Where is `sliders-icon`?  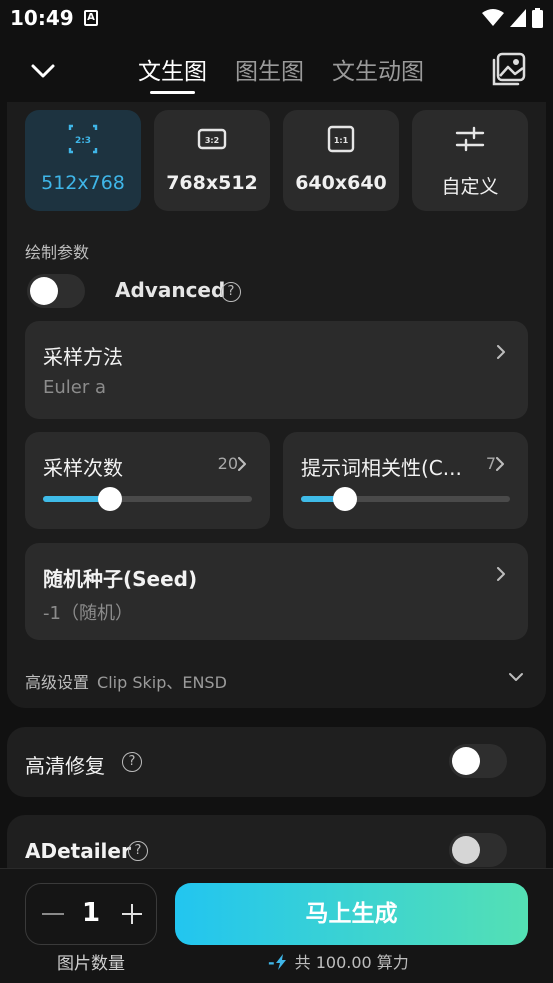 sliders-icon is located at coordinates (470, 139).